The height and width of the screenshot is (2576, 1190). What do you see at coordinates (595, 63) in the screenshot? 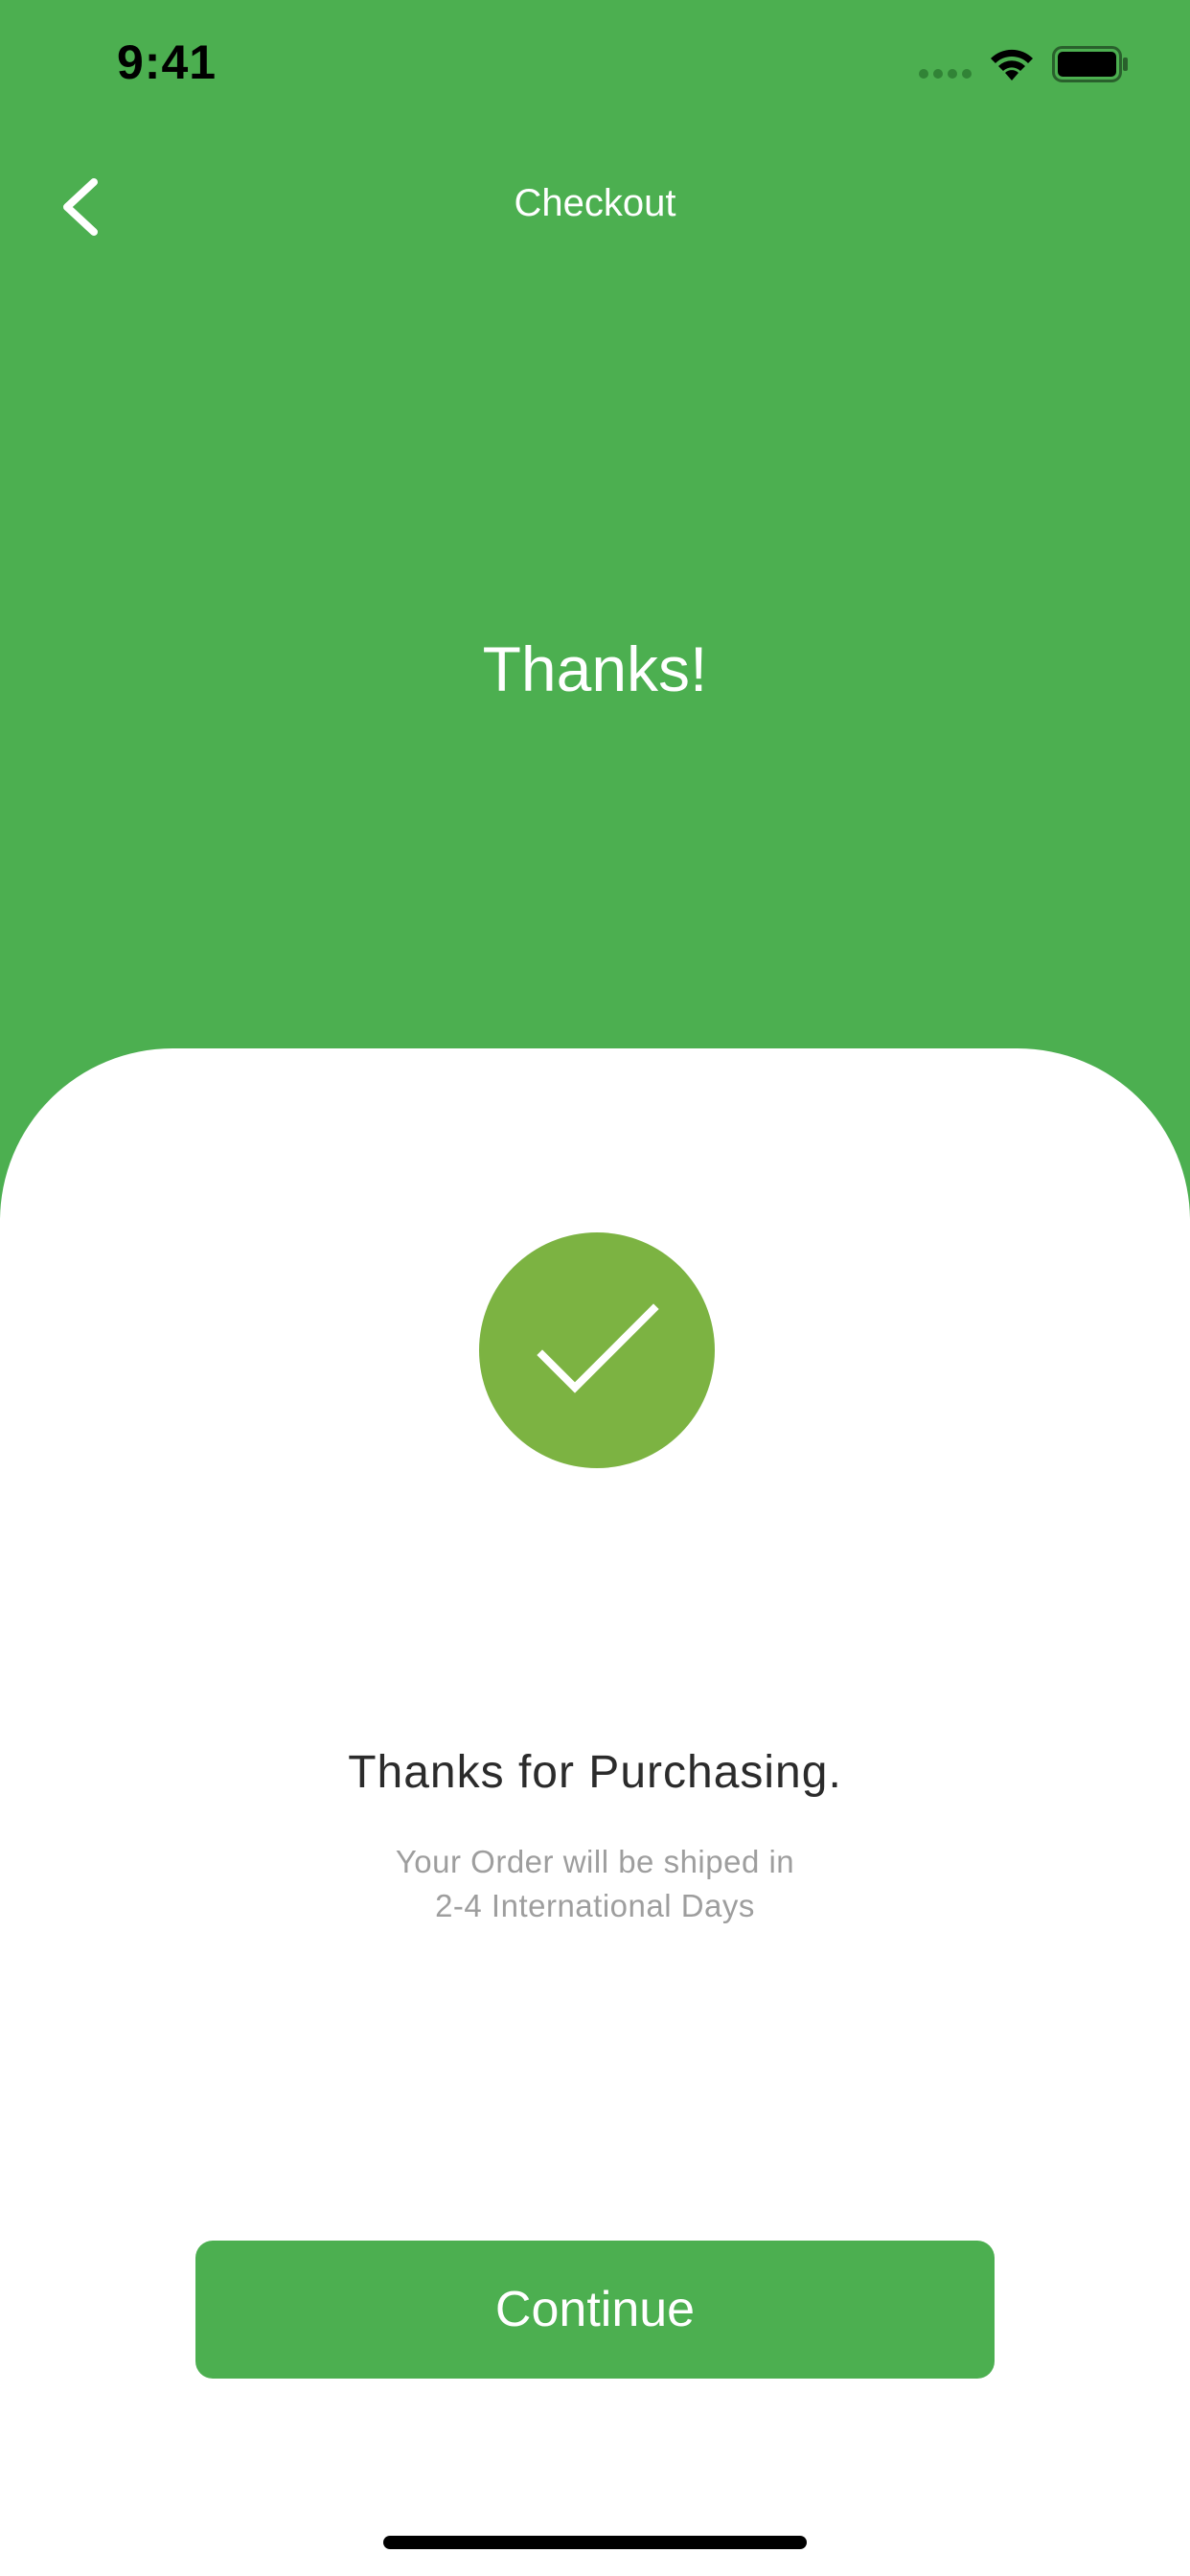
I see `status-bar: 9:41` at bounding box center [595, 63].